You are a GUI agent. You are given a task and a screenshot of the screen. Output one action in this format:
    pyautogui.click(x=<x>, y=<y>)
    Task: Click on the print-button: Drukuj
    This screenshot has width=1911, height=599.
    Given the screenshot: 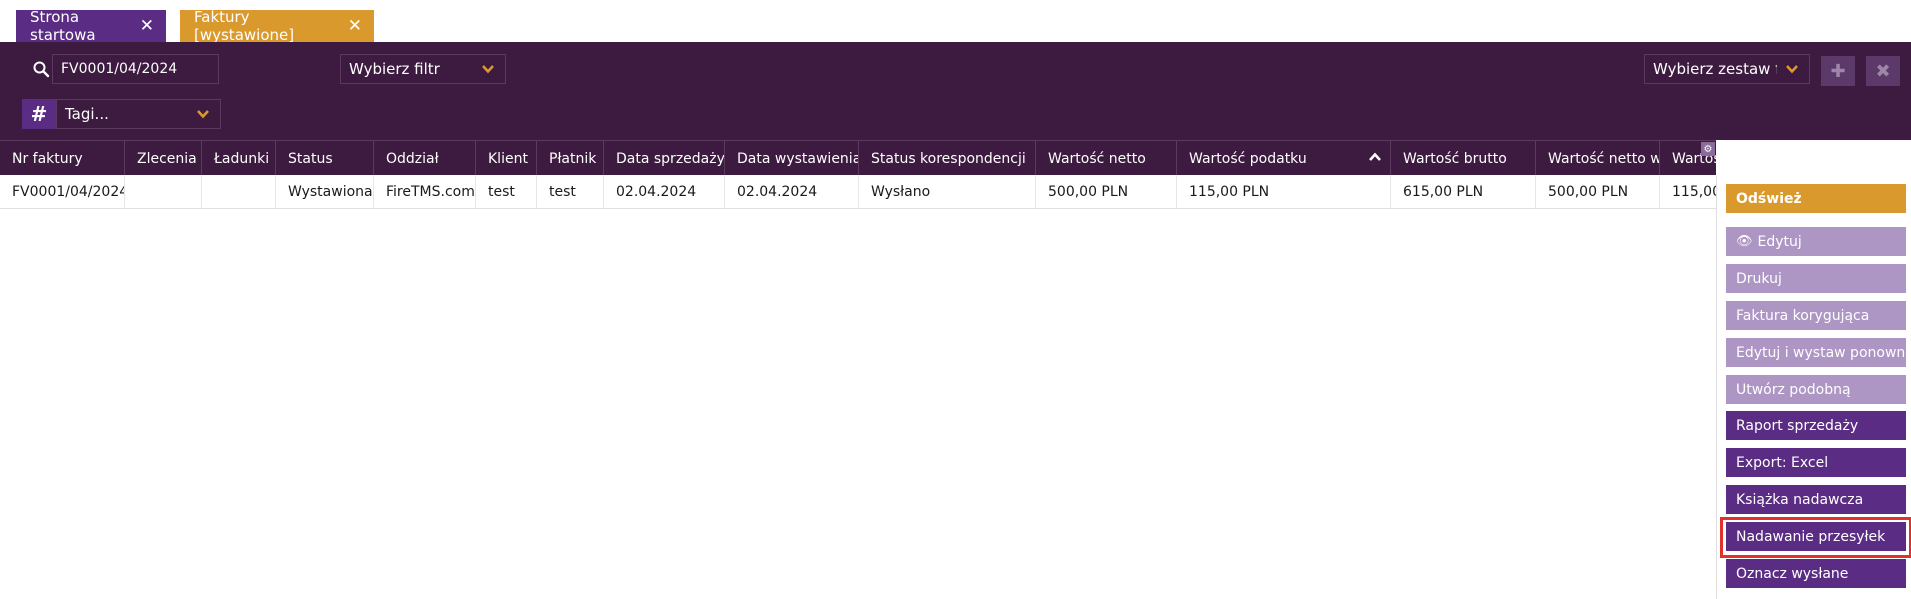 What is the action you would take?
    pyautogui.click(x=1816, y=278)
    